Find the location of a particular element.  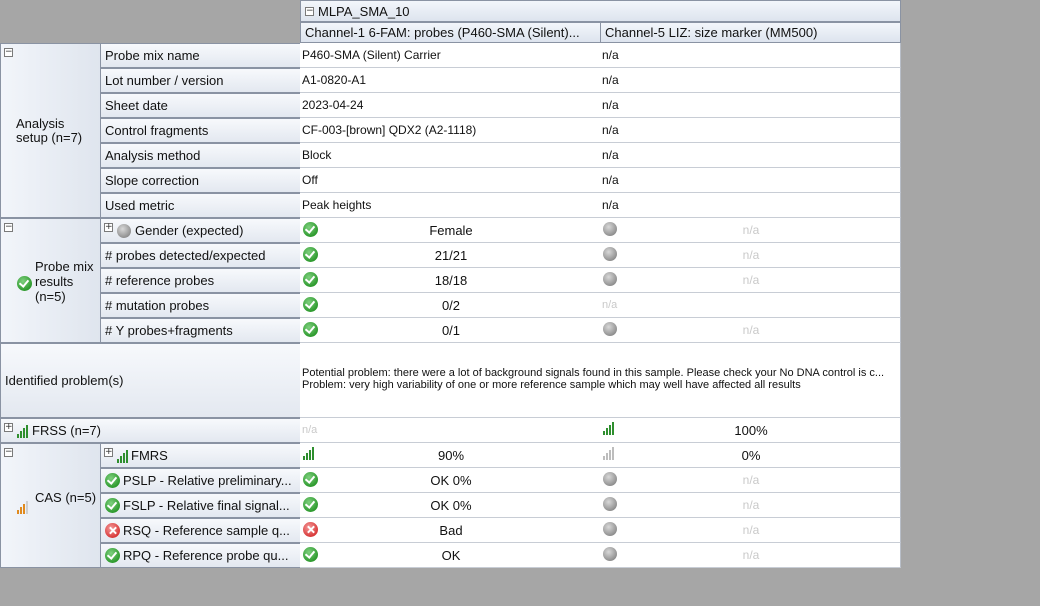

frss-c1: n/a is located at coordinates (450, 430).